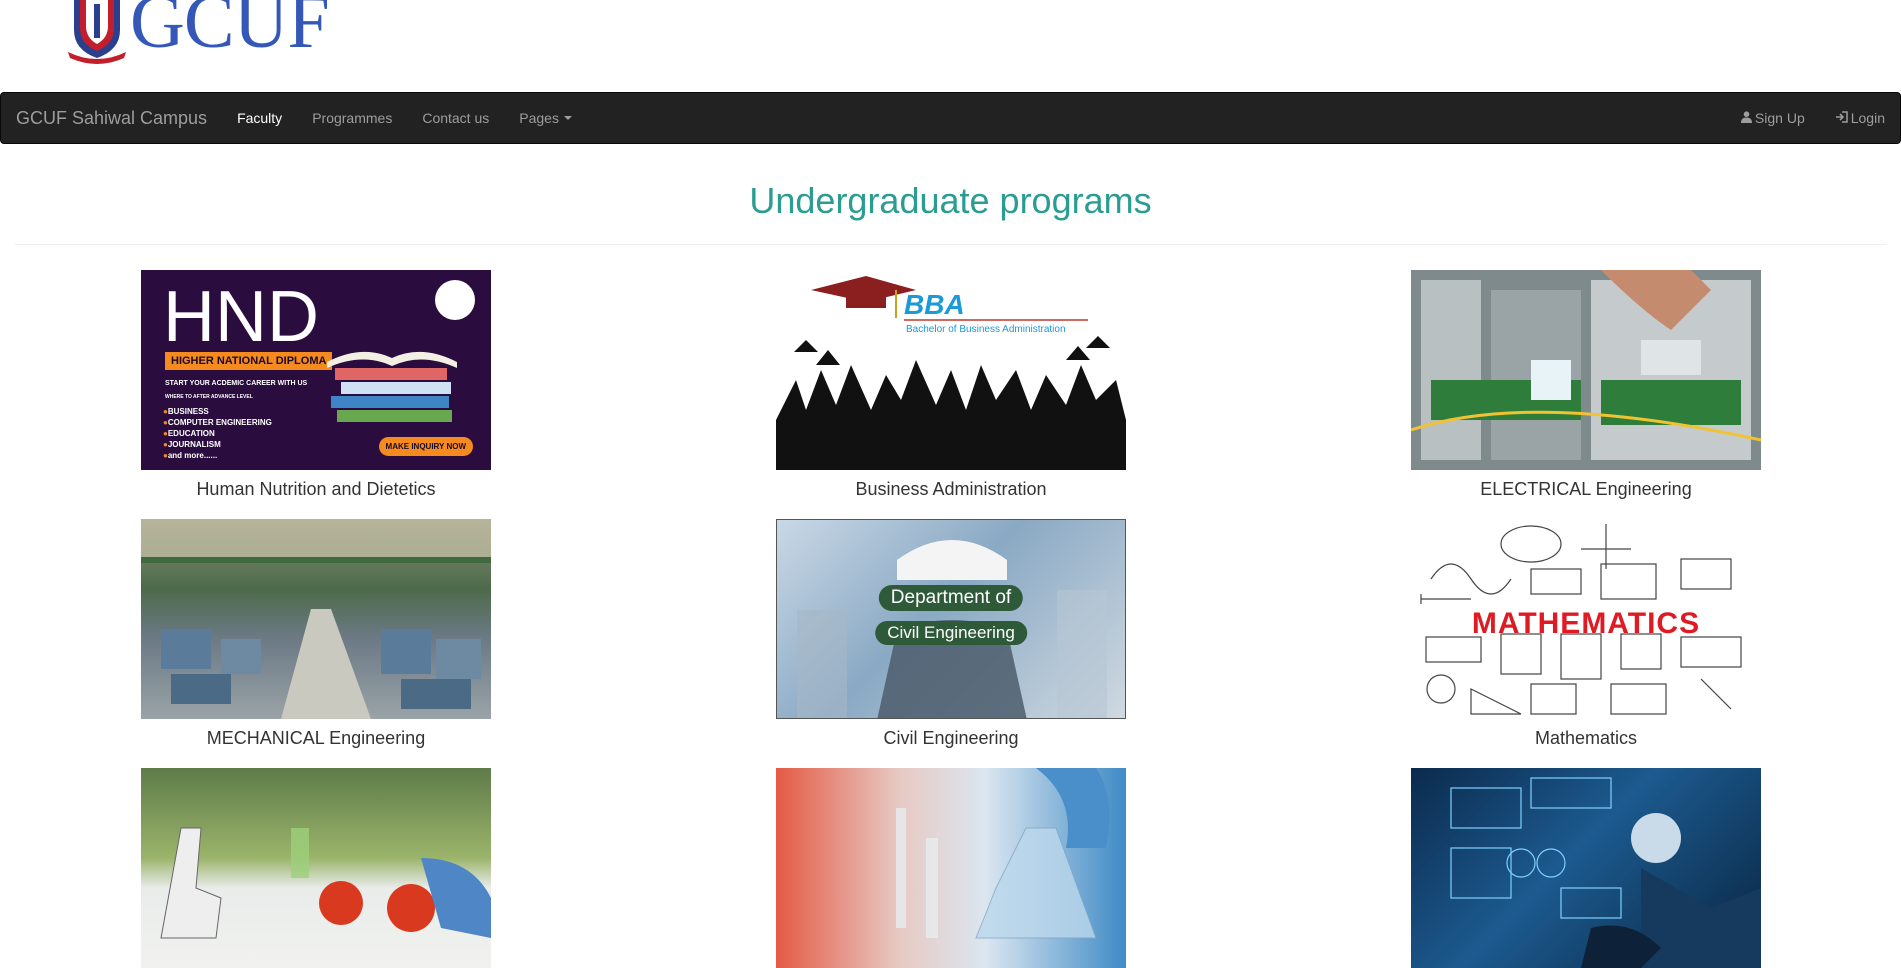  Describe the element at coordinates (951, 738) in the screenshot. I see `program-caption: Civil Engineering` at that location.